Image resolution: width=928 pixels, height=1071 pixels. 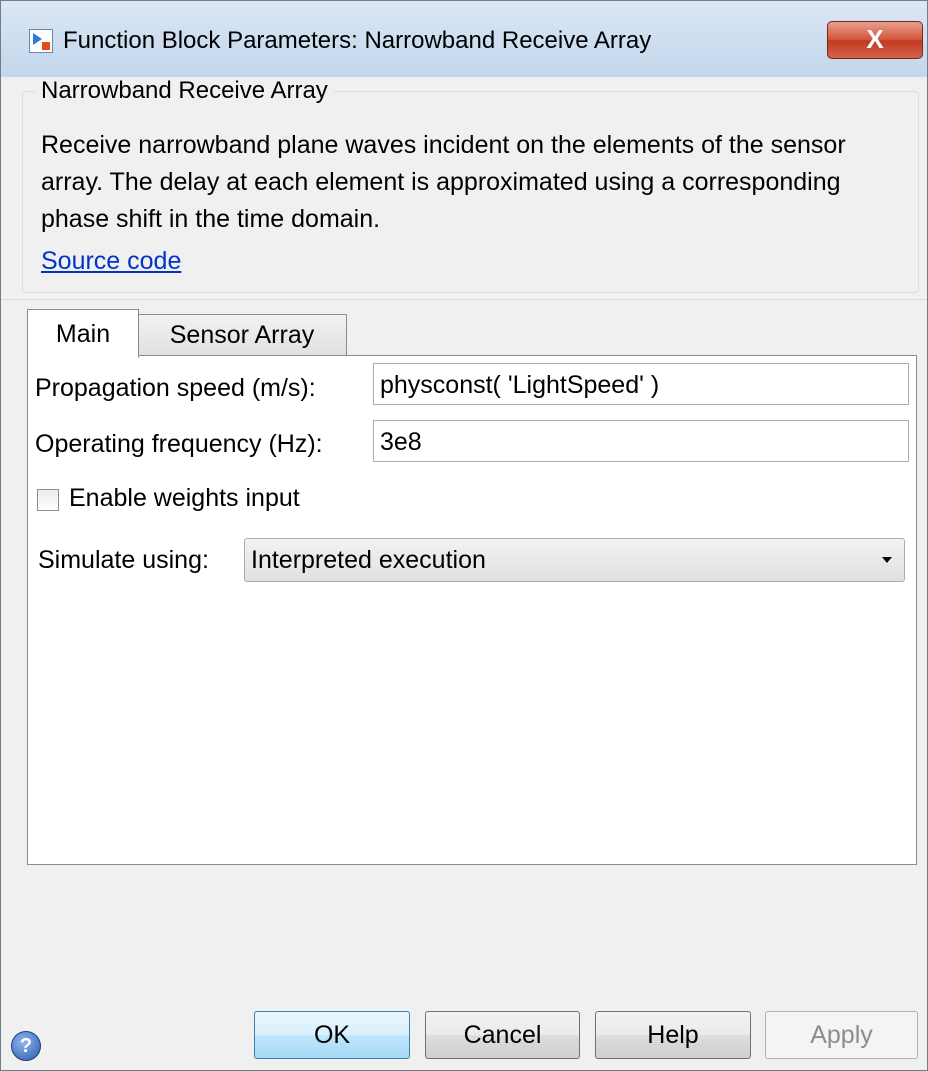 I want to click on enable-weights-checkbox, so click(x=48, y=500).